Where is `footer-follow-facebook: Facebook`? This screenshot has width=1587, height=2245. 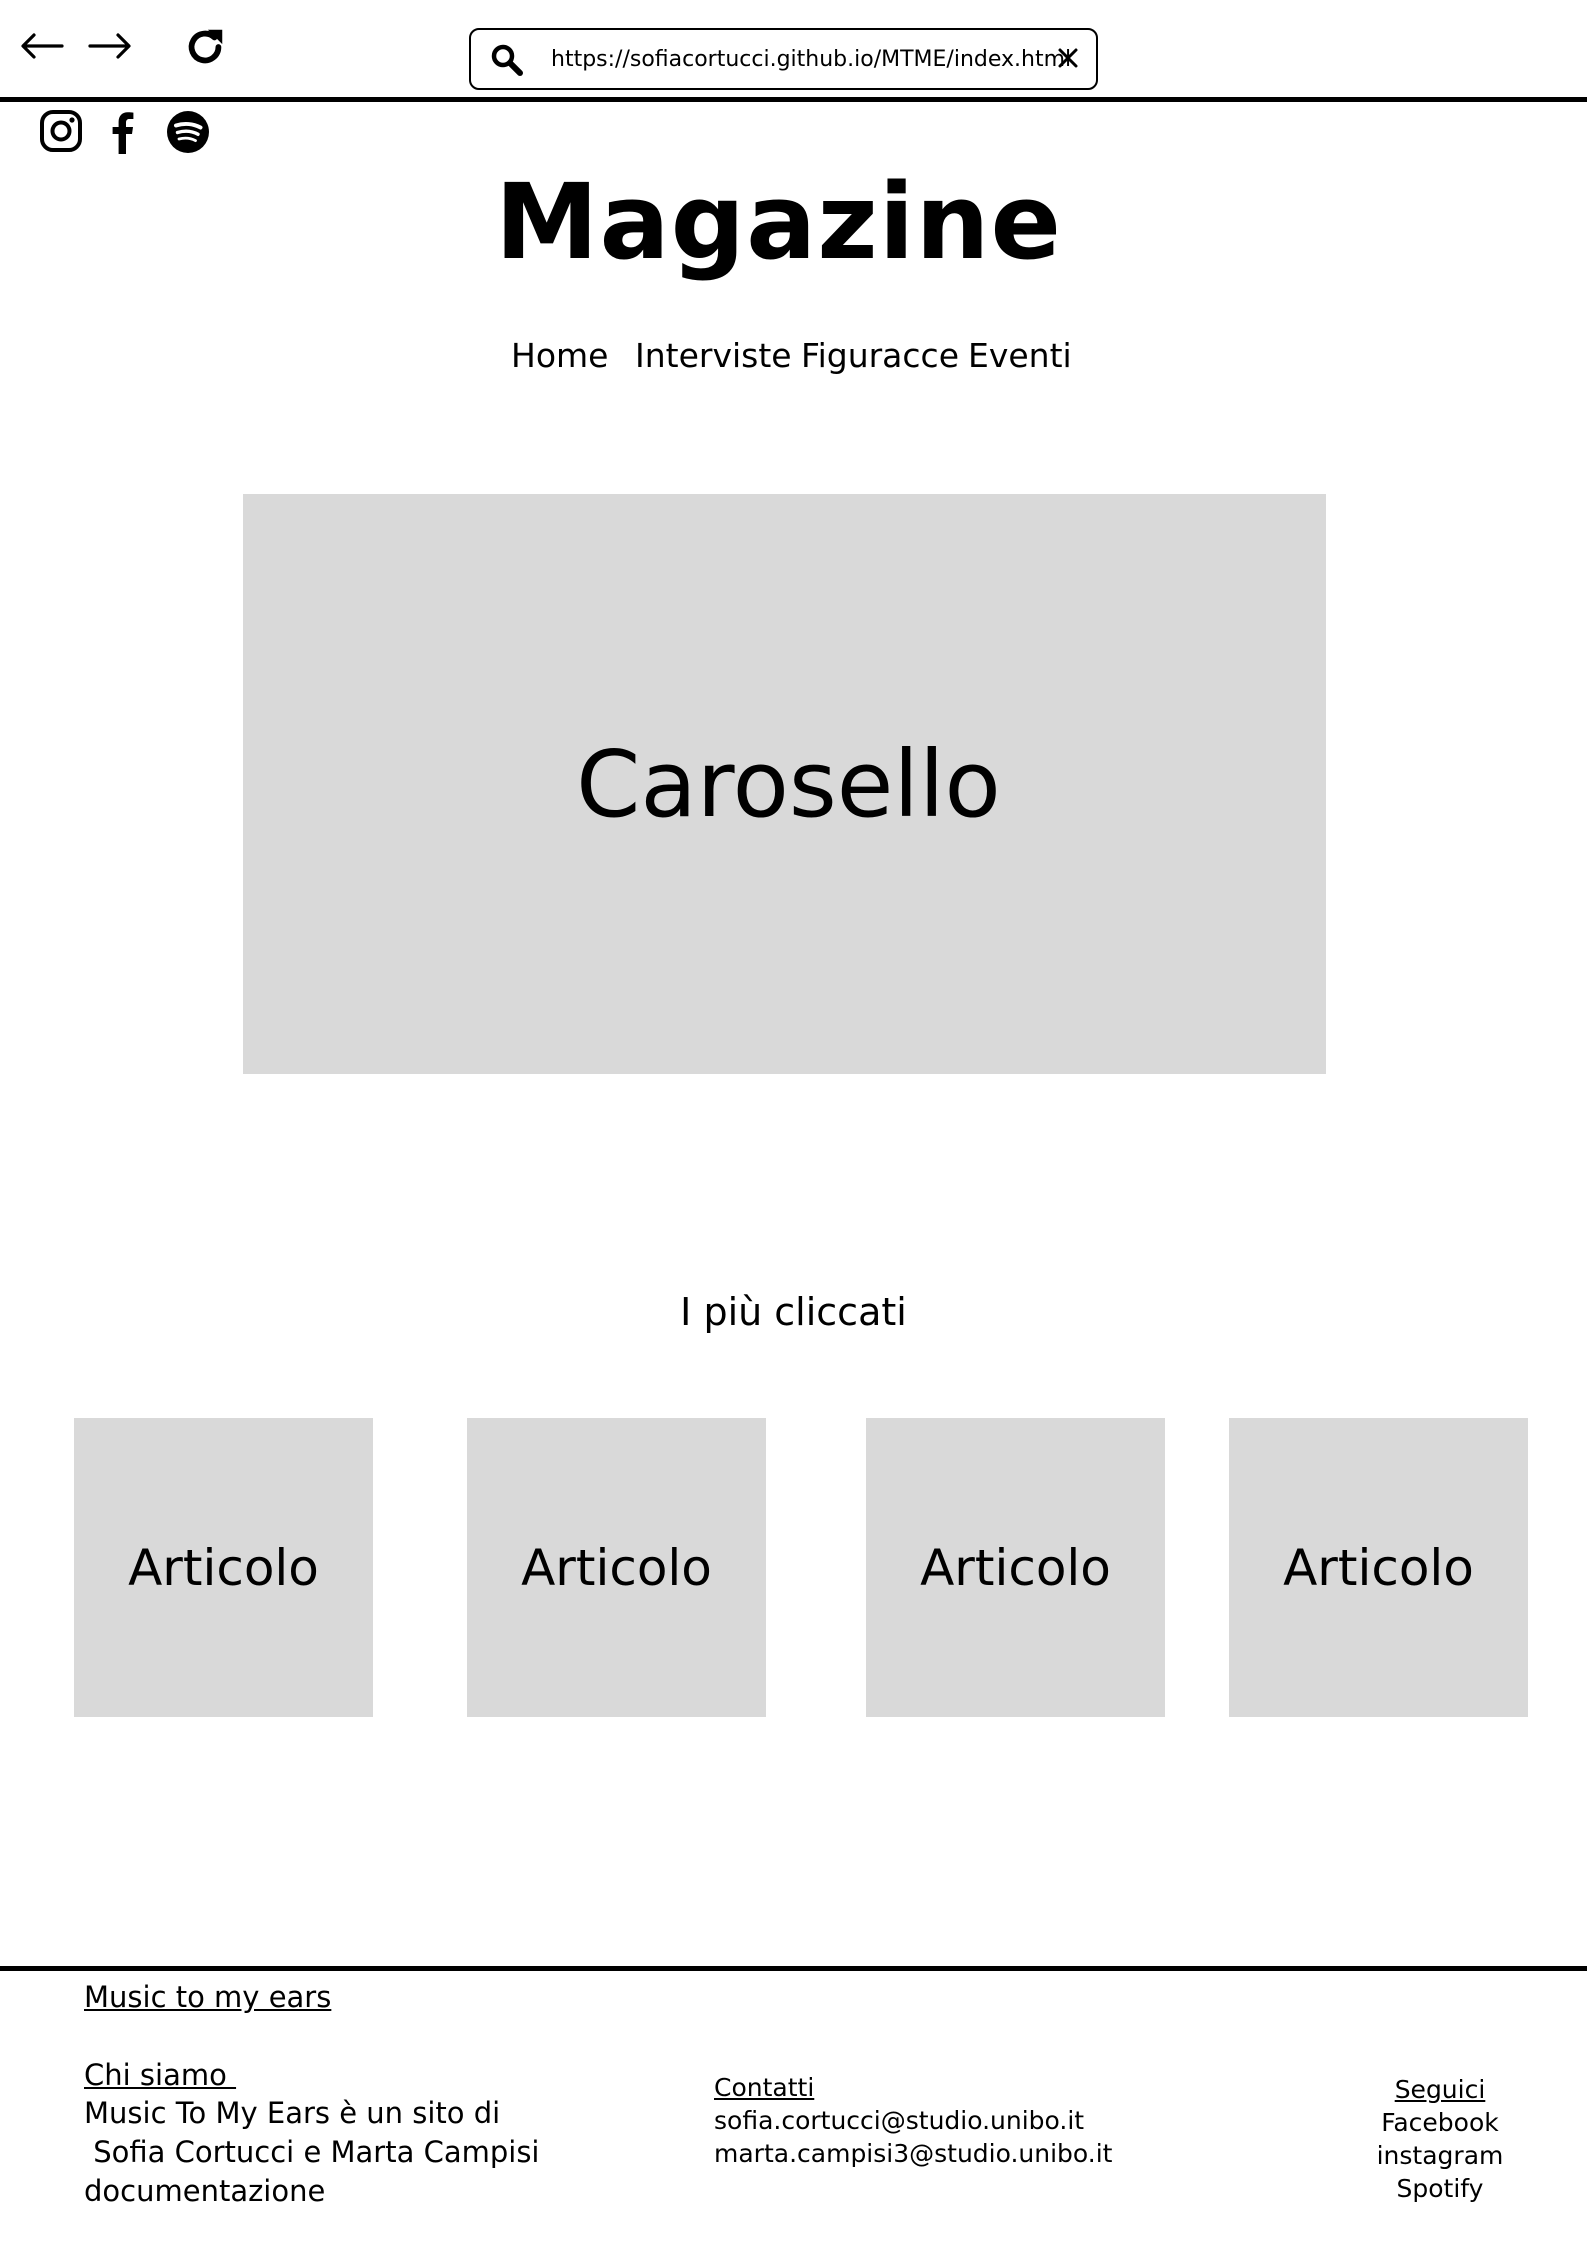
footer-follow-facebook: Facebook is located at coordinates (1440, 2122).